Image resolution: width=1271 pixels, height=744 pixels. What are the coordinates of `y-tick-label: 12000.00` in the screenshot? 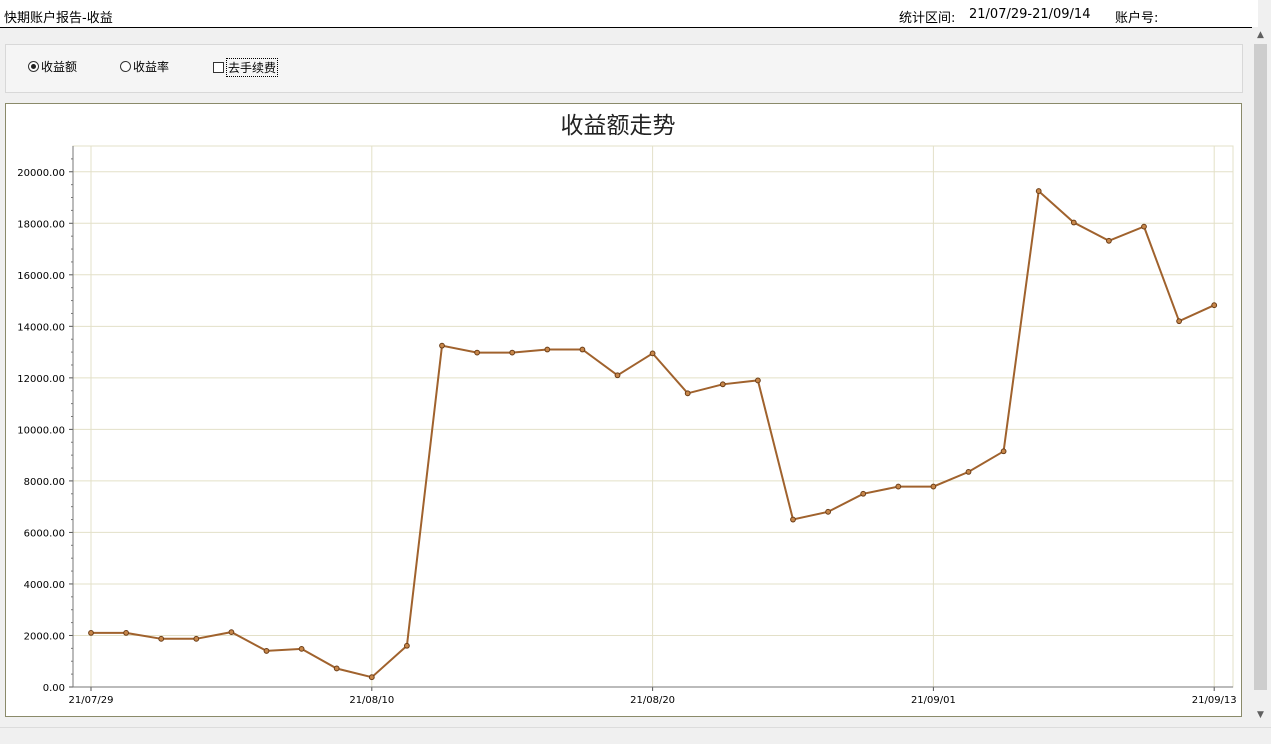 It's located at (41, 379).